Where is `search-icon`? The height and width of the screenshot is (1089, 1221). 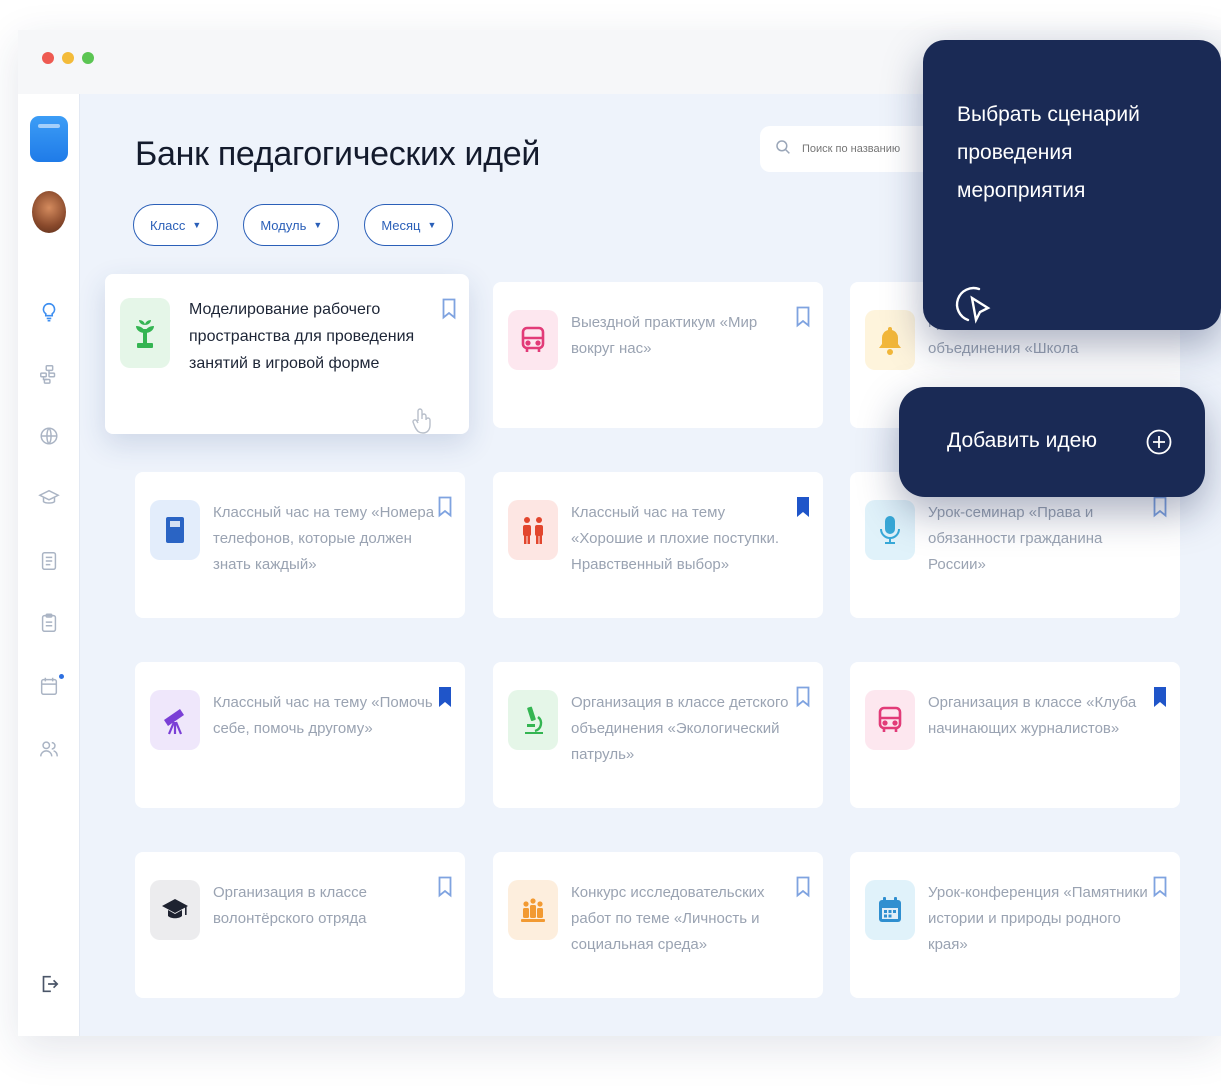
search-icon is located at coordinates (783, 149).